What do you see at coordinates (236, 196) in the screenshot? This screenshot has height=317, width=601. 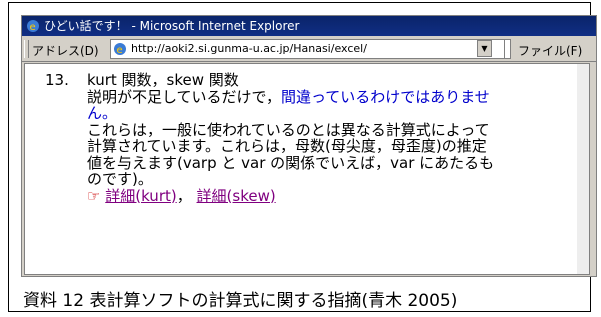 I see `link-skew: 詳細(skew)` at bounding box center [236, 196].